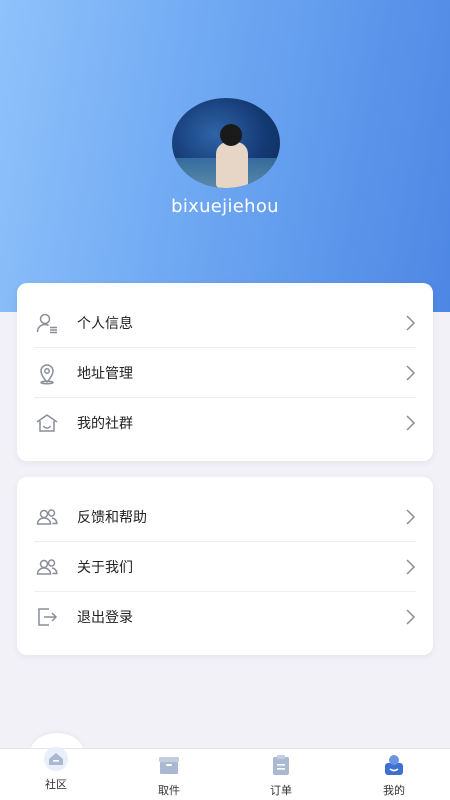 The width and height of the screenshot is (450, 800). Describe the element at coordinates (281, 765) in the screenshot. I see `clipboard-icon` at that location.